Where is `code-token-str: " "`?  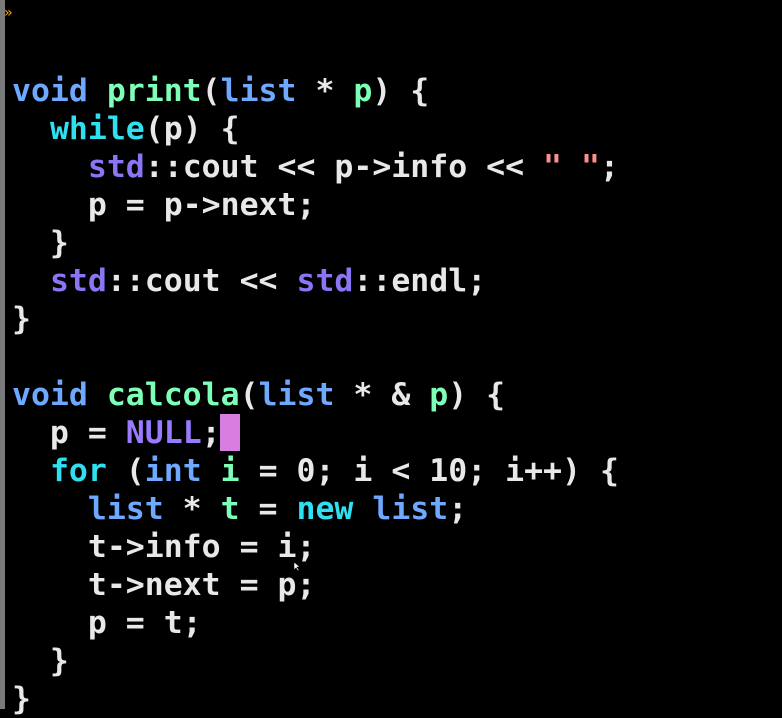 code-token-str: " " is located at coordinates (571, 167).